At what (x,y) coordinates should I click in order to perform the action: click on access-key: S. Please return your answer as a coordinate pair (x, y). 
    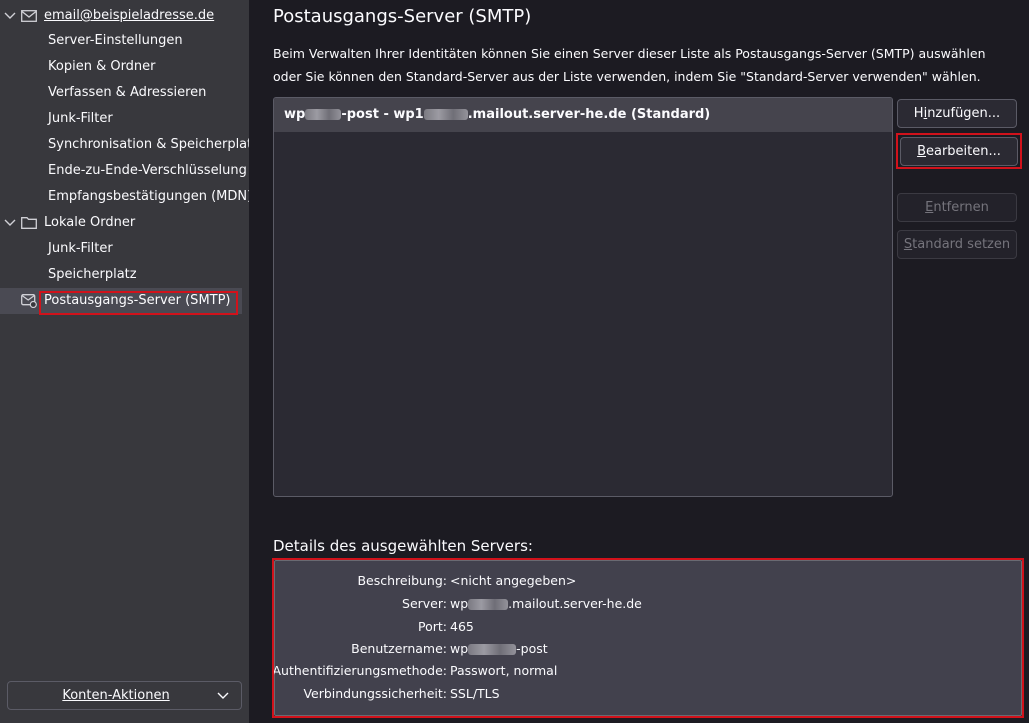
    Looking at the image, I should click on (908, 244).